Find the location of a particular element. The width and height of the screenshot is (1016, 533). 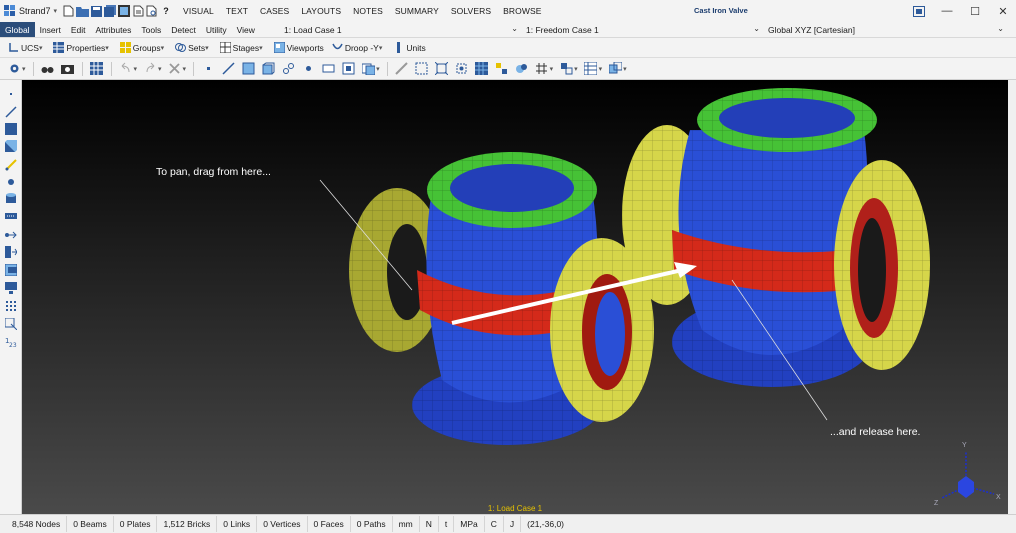

dot-icon is located at coordinates (11, 181).